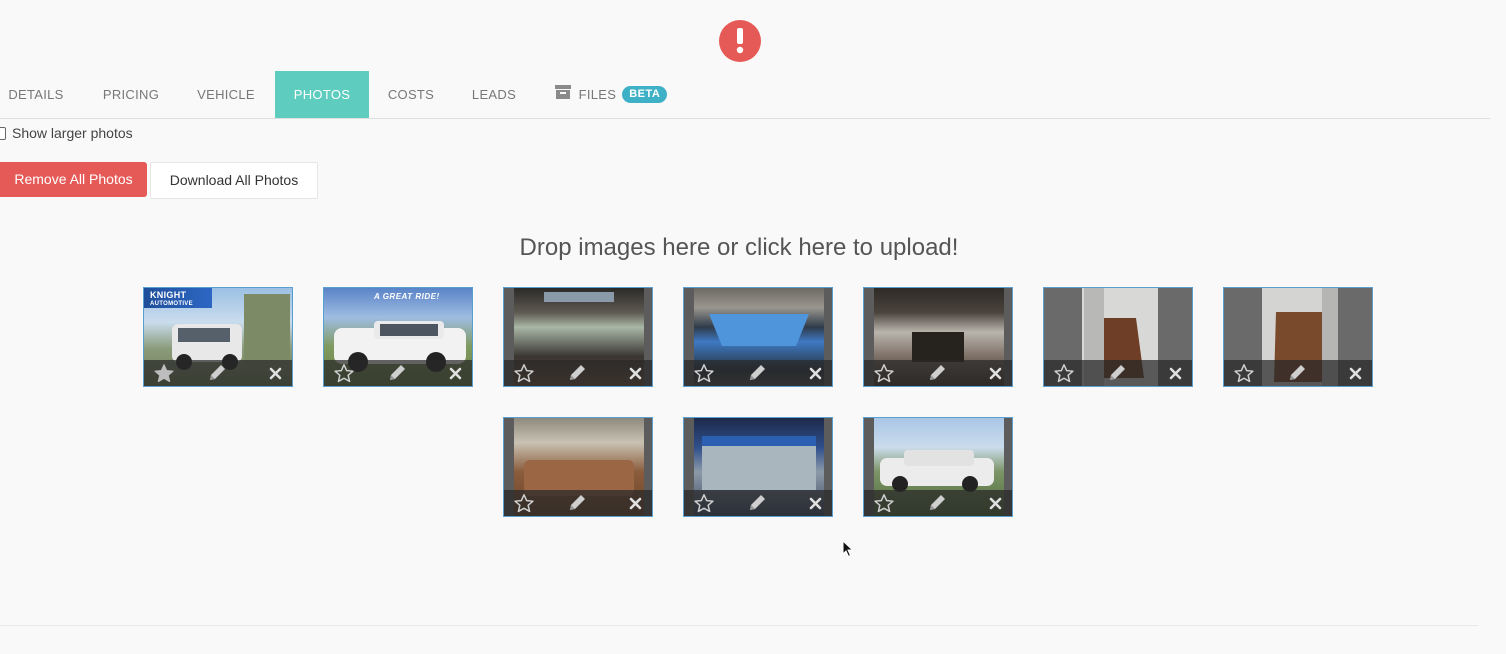  I want to click on remove-all-photos-button: Remove All Photos, so click(73, 179).